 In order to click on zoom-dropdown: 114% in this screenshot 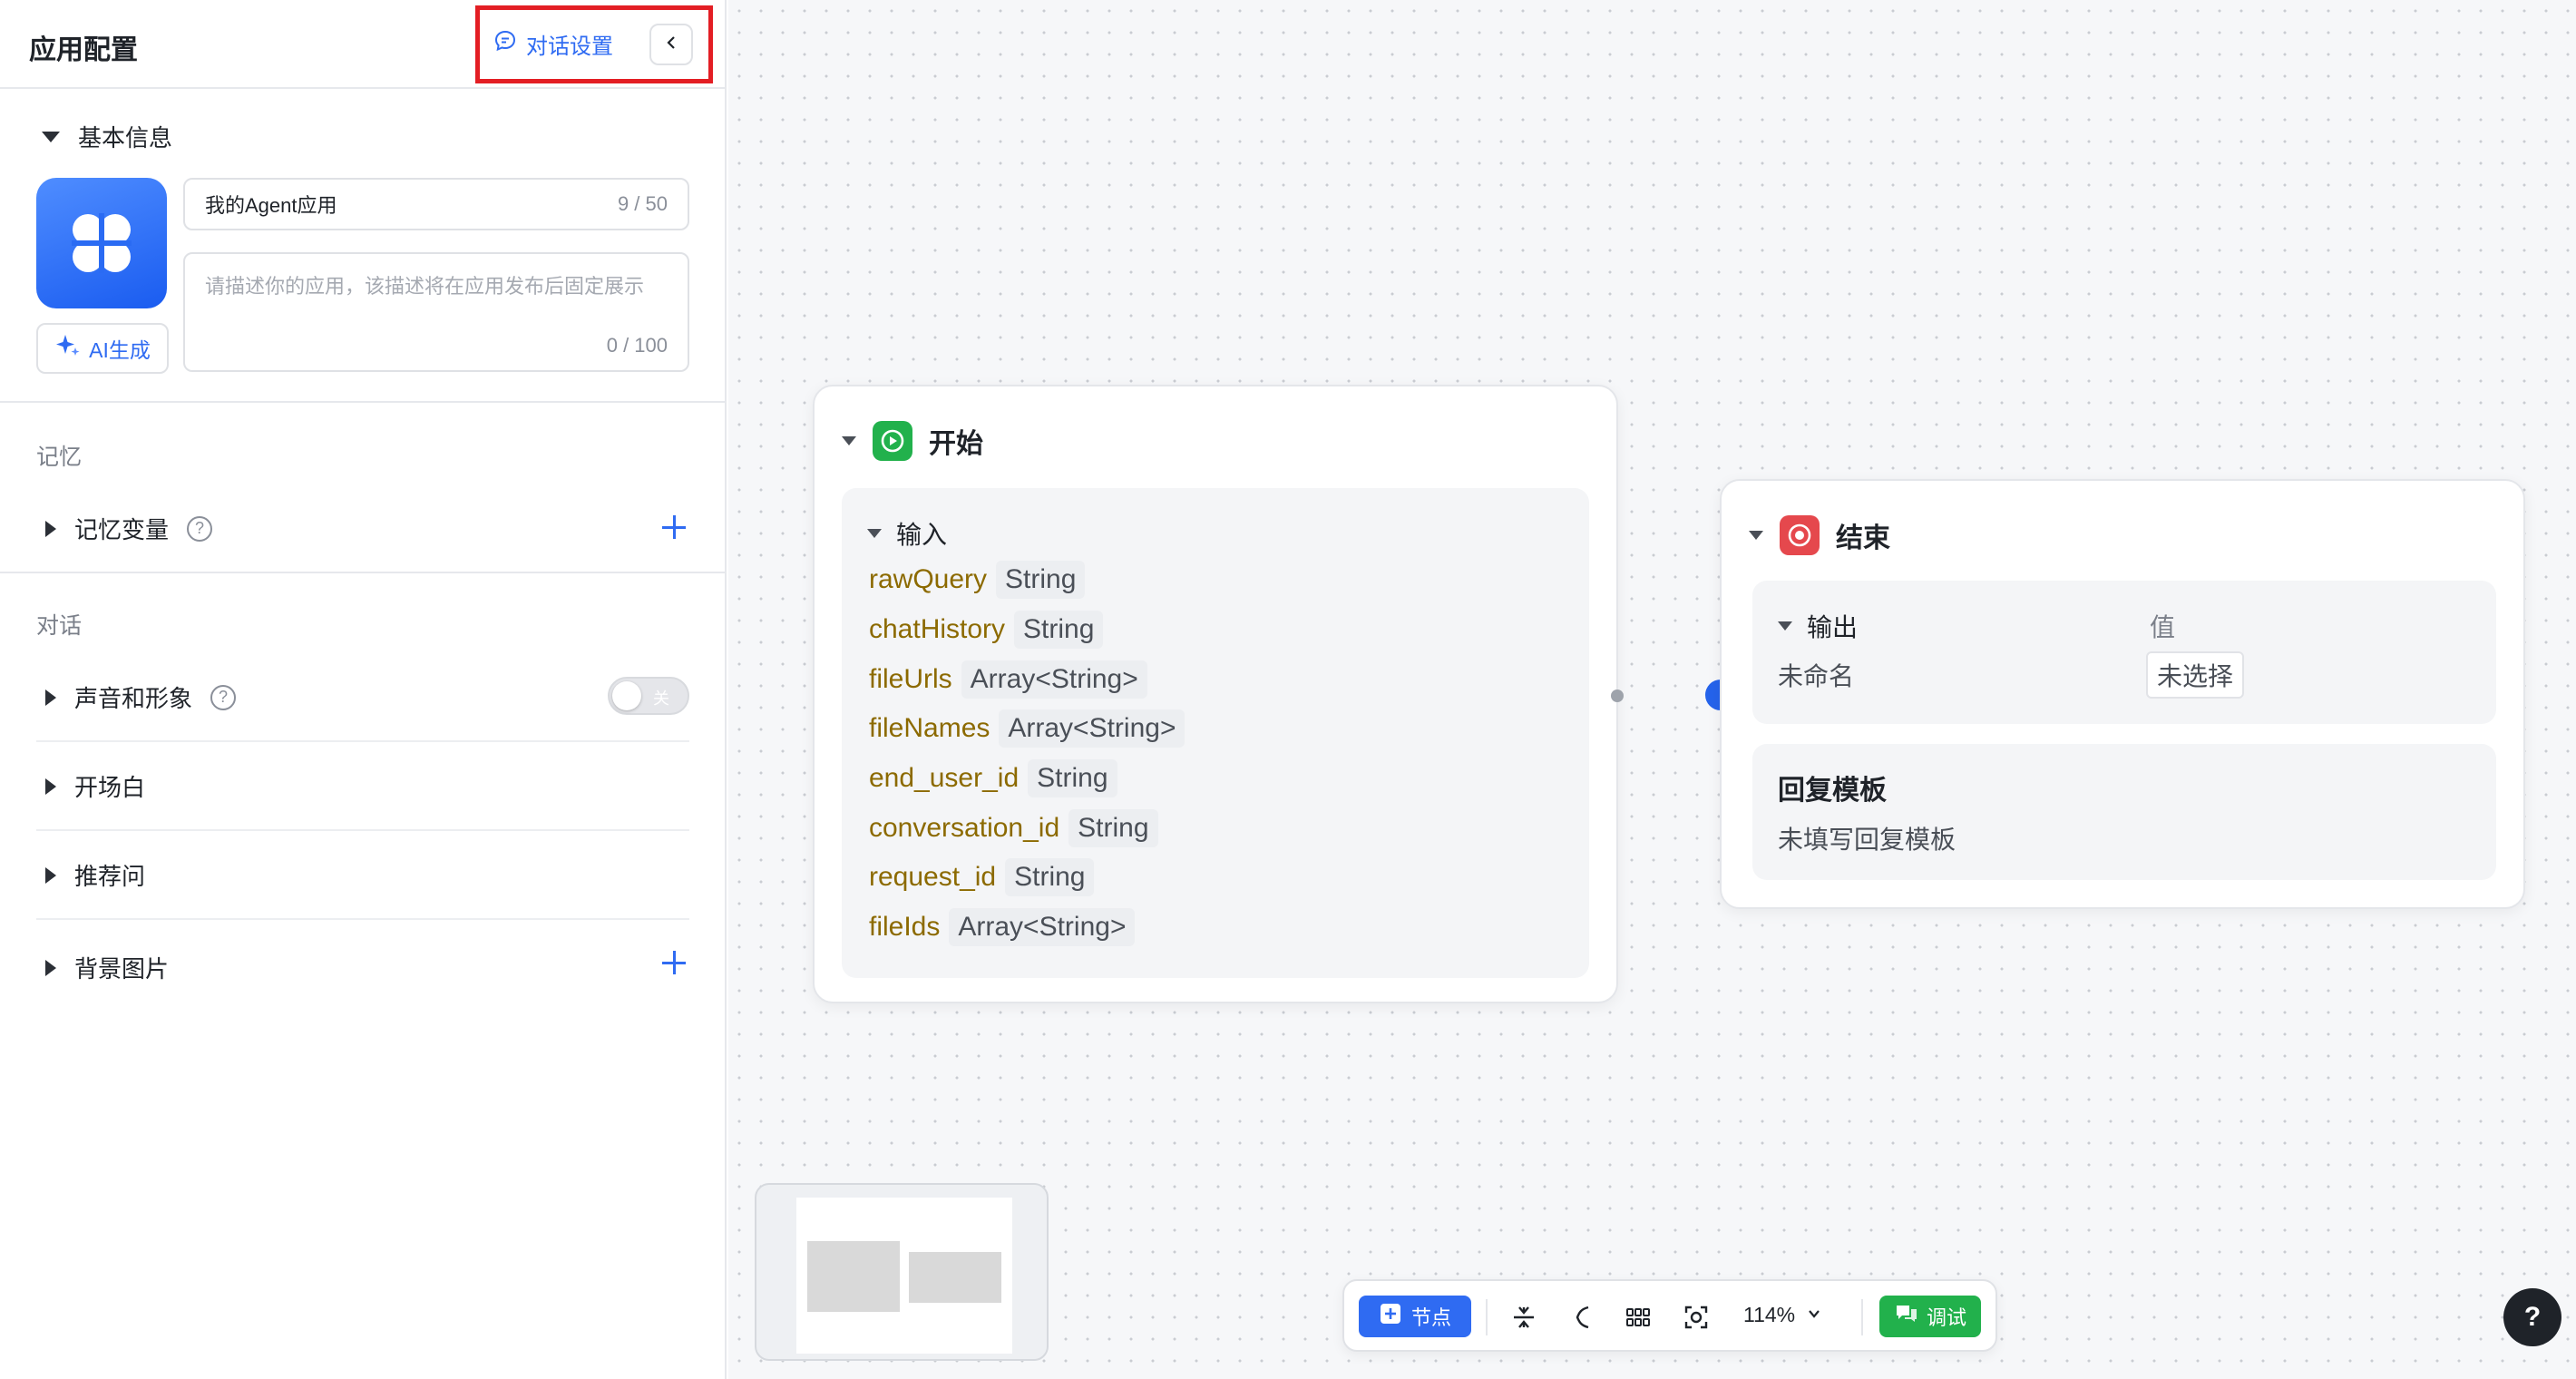, I will do `click(1782, 1315)`.